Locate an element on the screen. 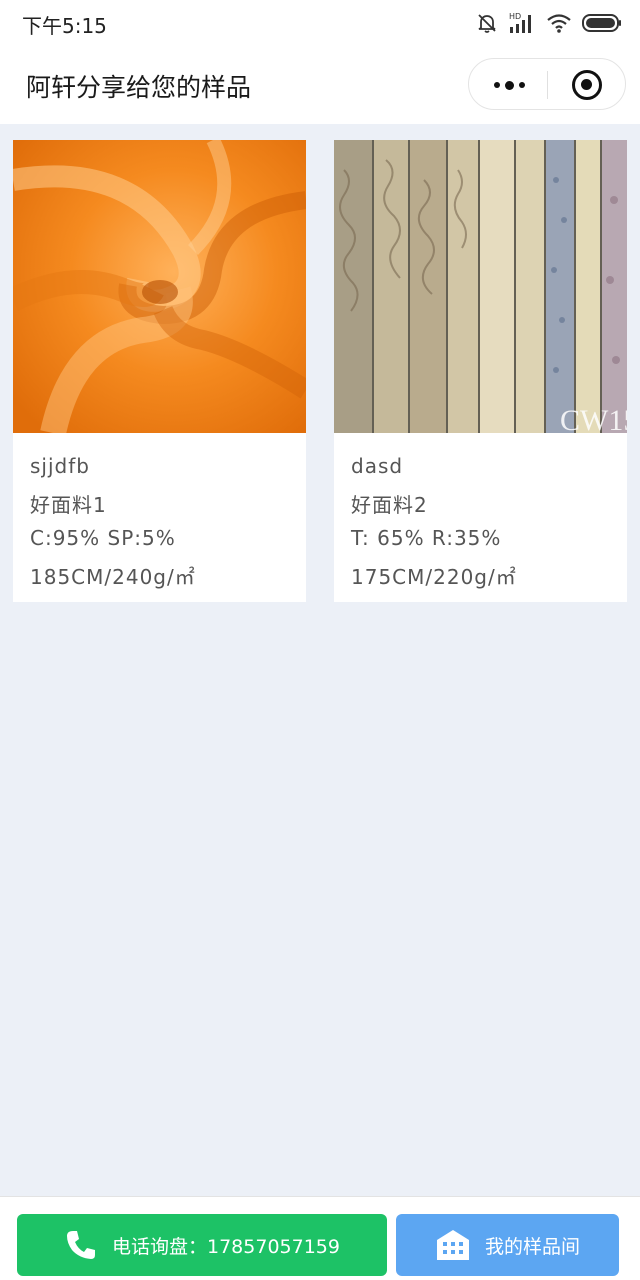  bottom-action-bar: 电话询盘：17857057159 我的样品间 is located at coordinates (320, 1238).